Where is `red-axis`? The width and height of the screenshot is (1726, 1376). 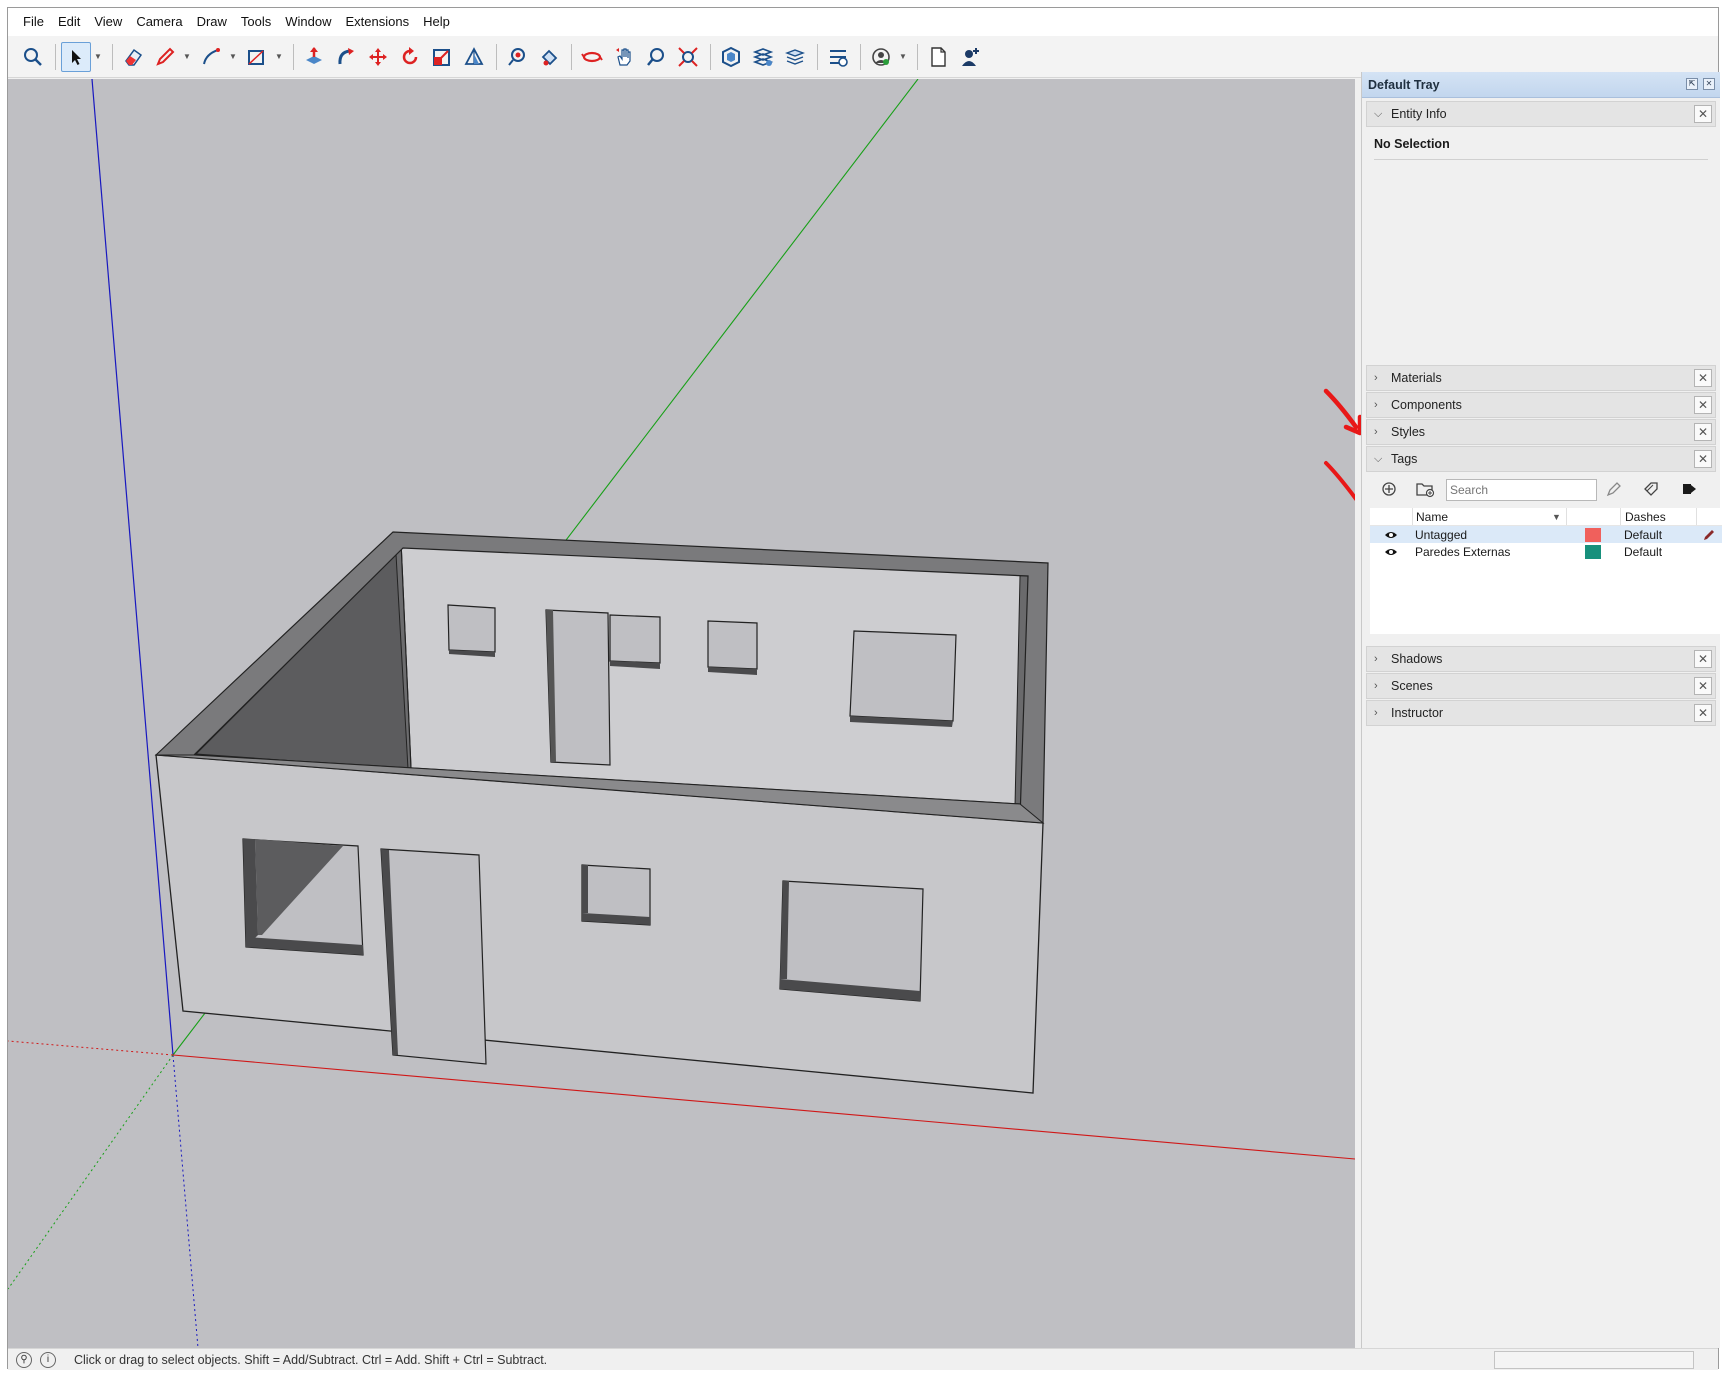
red-axis is located at coordinates (763, 1107).